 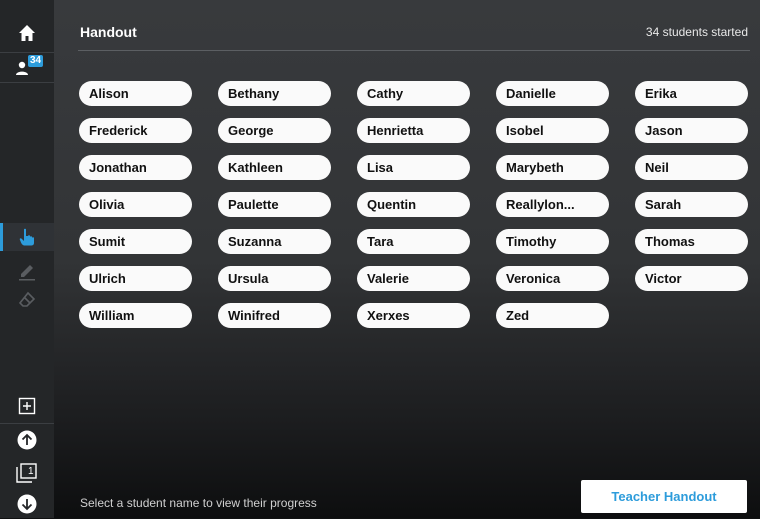 I want to click on page-title: Handout, so click(x=108, y=32).